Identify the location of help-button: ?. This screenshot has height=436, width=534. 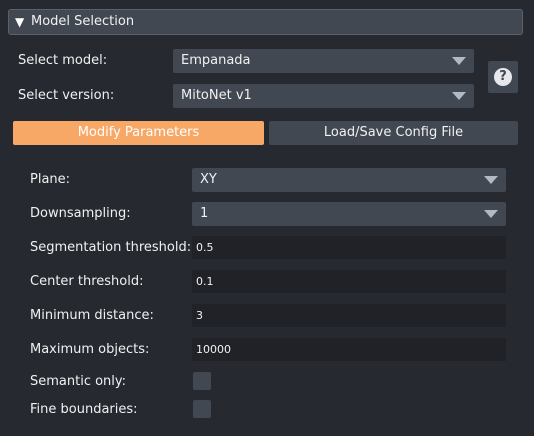
(503, 77).